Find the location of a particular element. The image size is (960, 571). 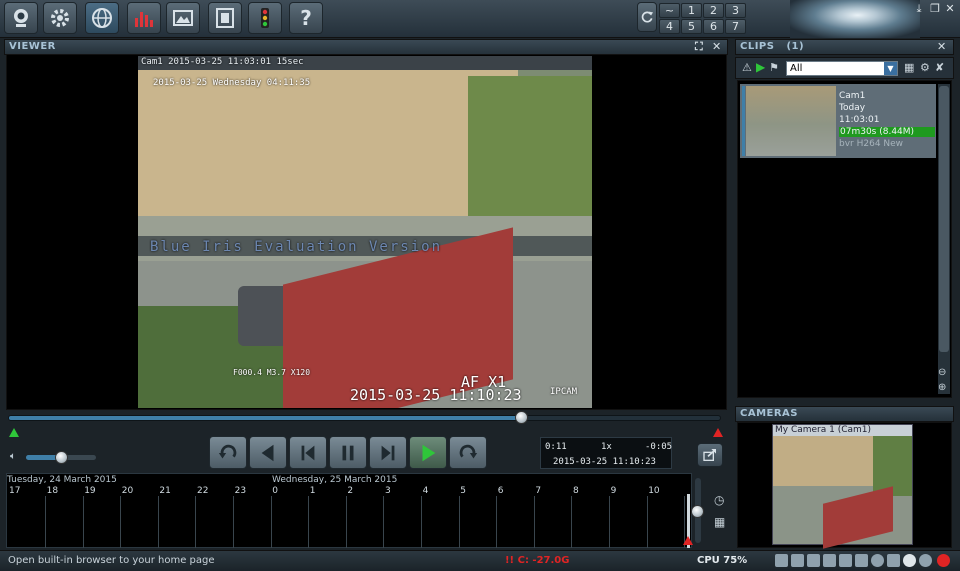

layout-button: 7 is located at coordinates (735, 26).